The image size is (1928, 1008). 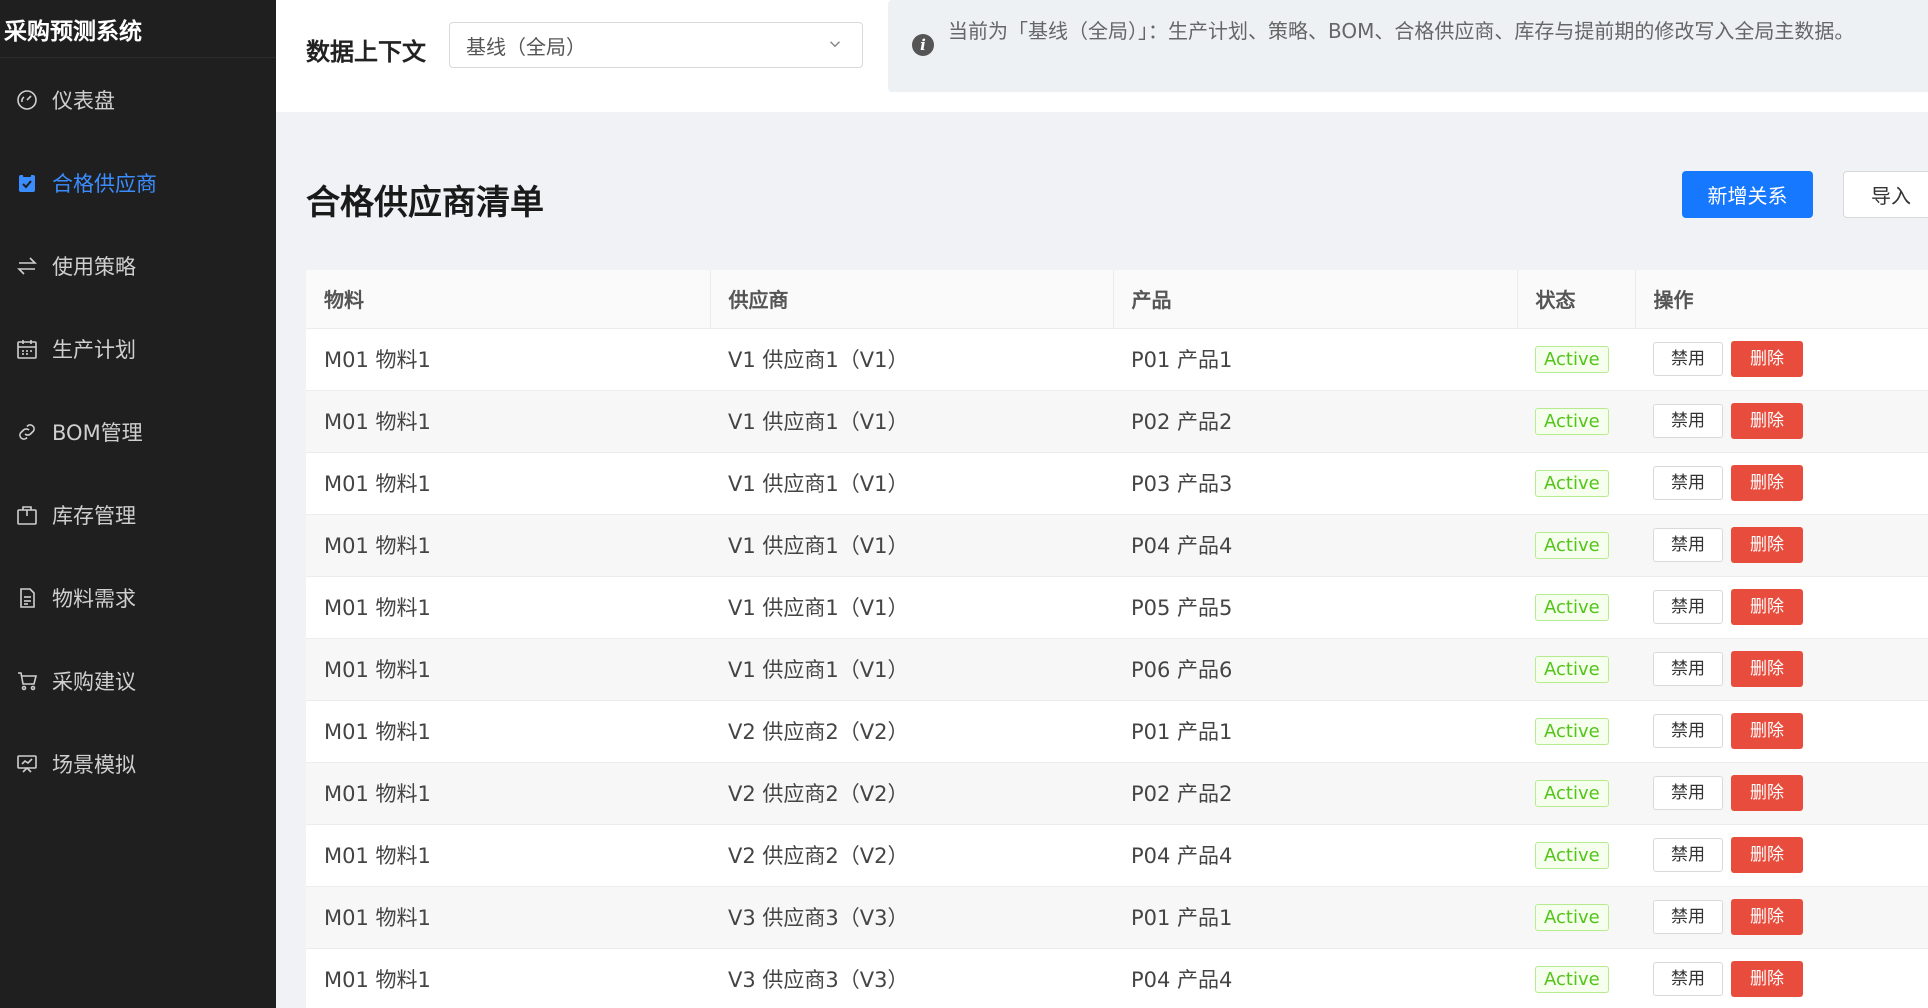 I want to click on sidebar-item-1: 合格供应商, so click(x=138, y=182).